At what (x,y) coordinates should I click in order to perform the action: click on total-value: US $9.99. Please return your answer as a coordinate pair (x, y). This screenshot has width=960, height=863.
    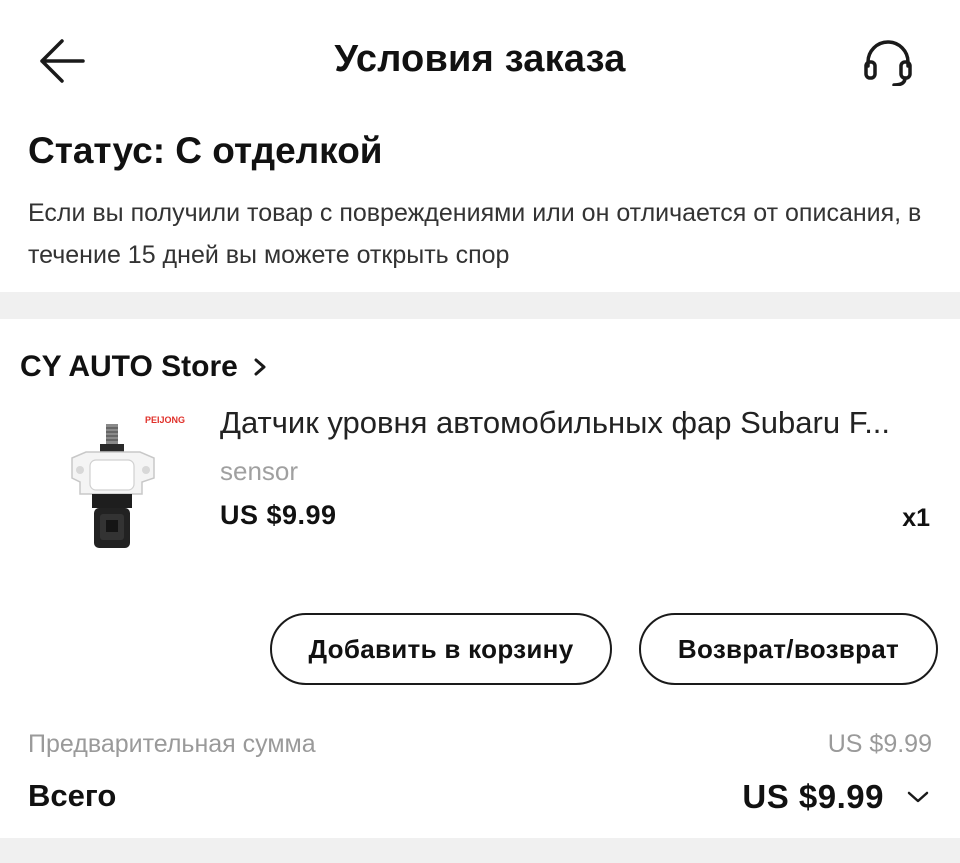
    Looking at the image, I should click on (813, 796).